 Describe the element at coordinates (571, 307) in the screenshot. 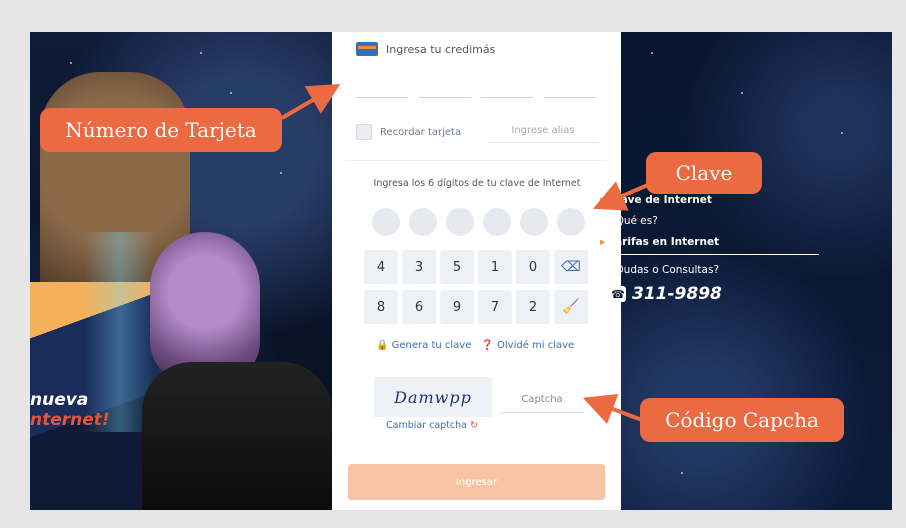

I see `broom-icon: 🧹` at that location.